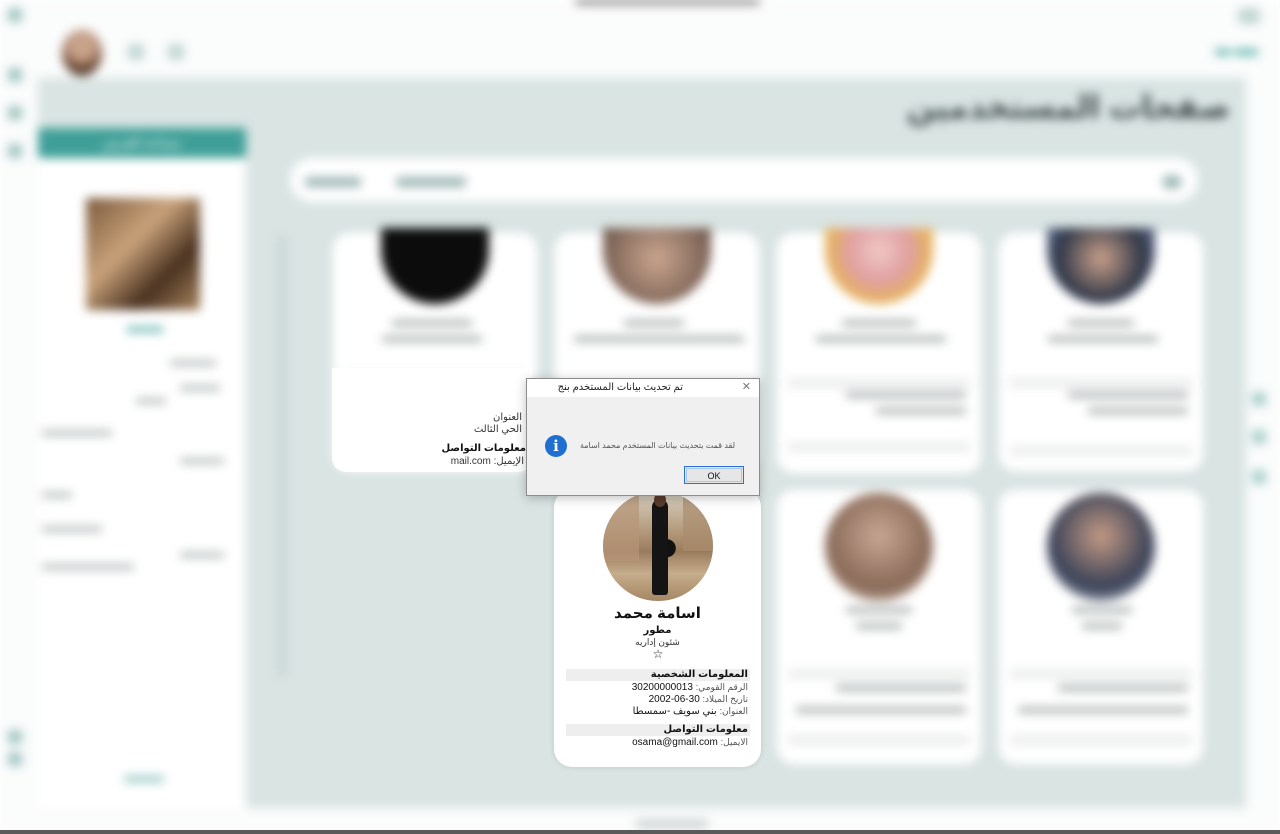  What do you see at coordinates (725, 699) in the screenshot?
I see `birth-date-label: تاريخ الميلاد:` at bounding box center [725, 699].